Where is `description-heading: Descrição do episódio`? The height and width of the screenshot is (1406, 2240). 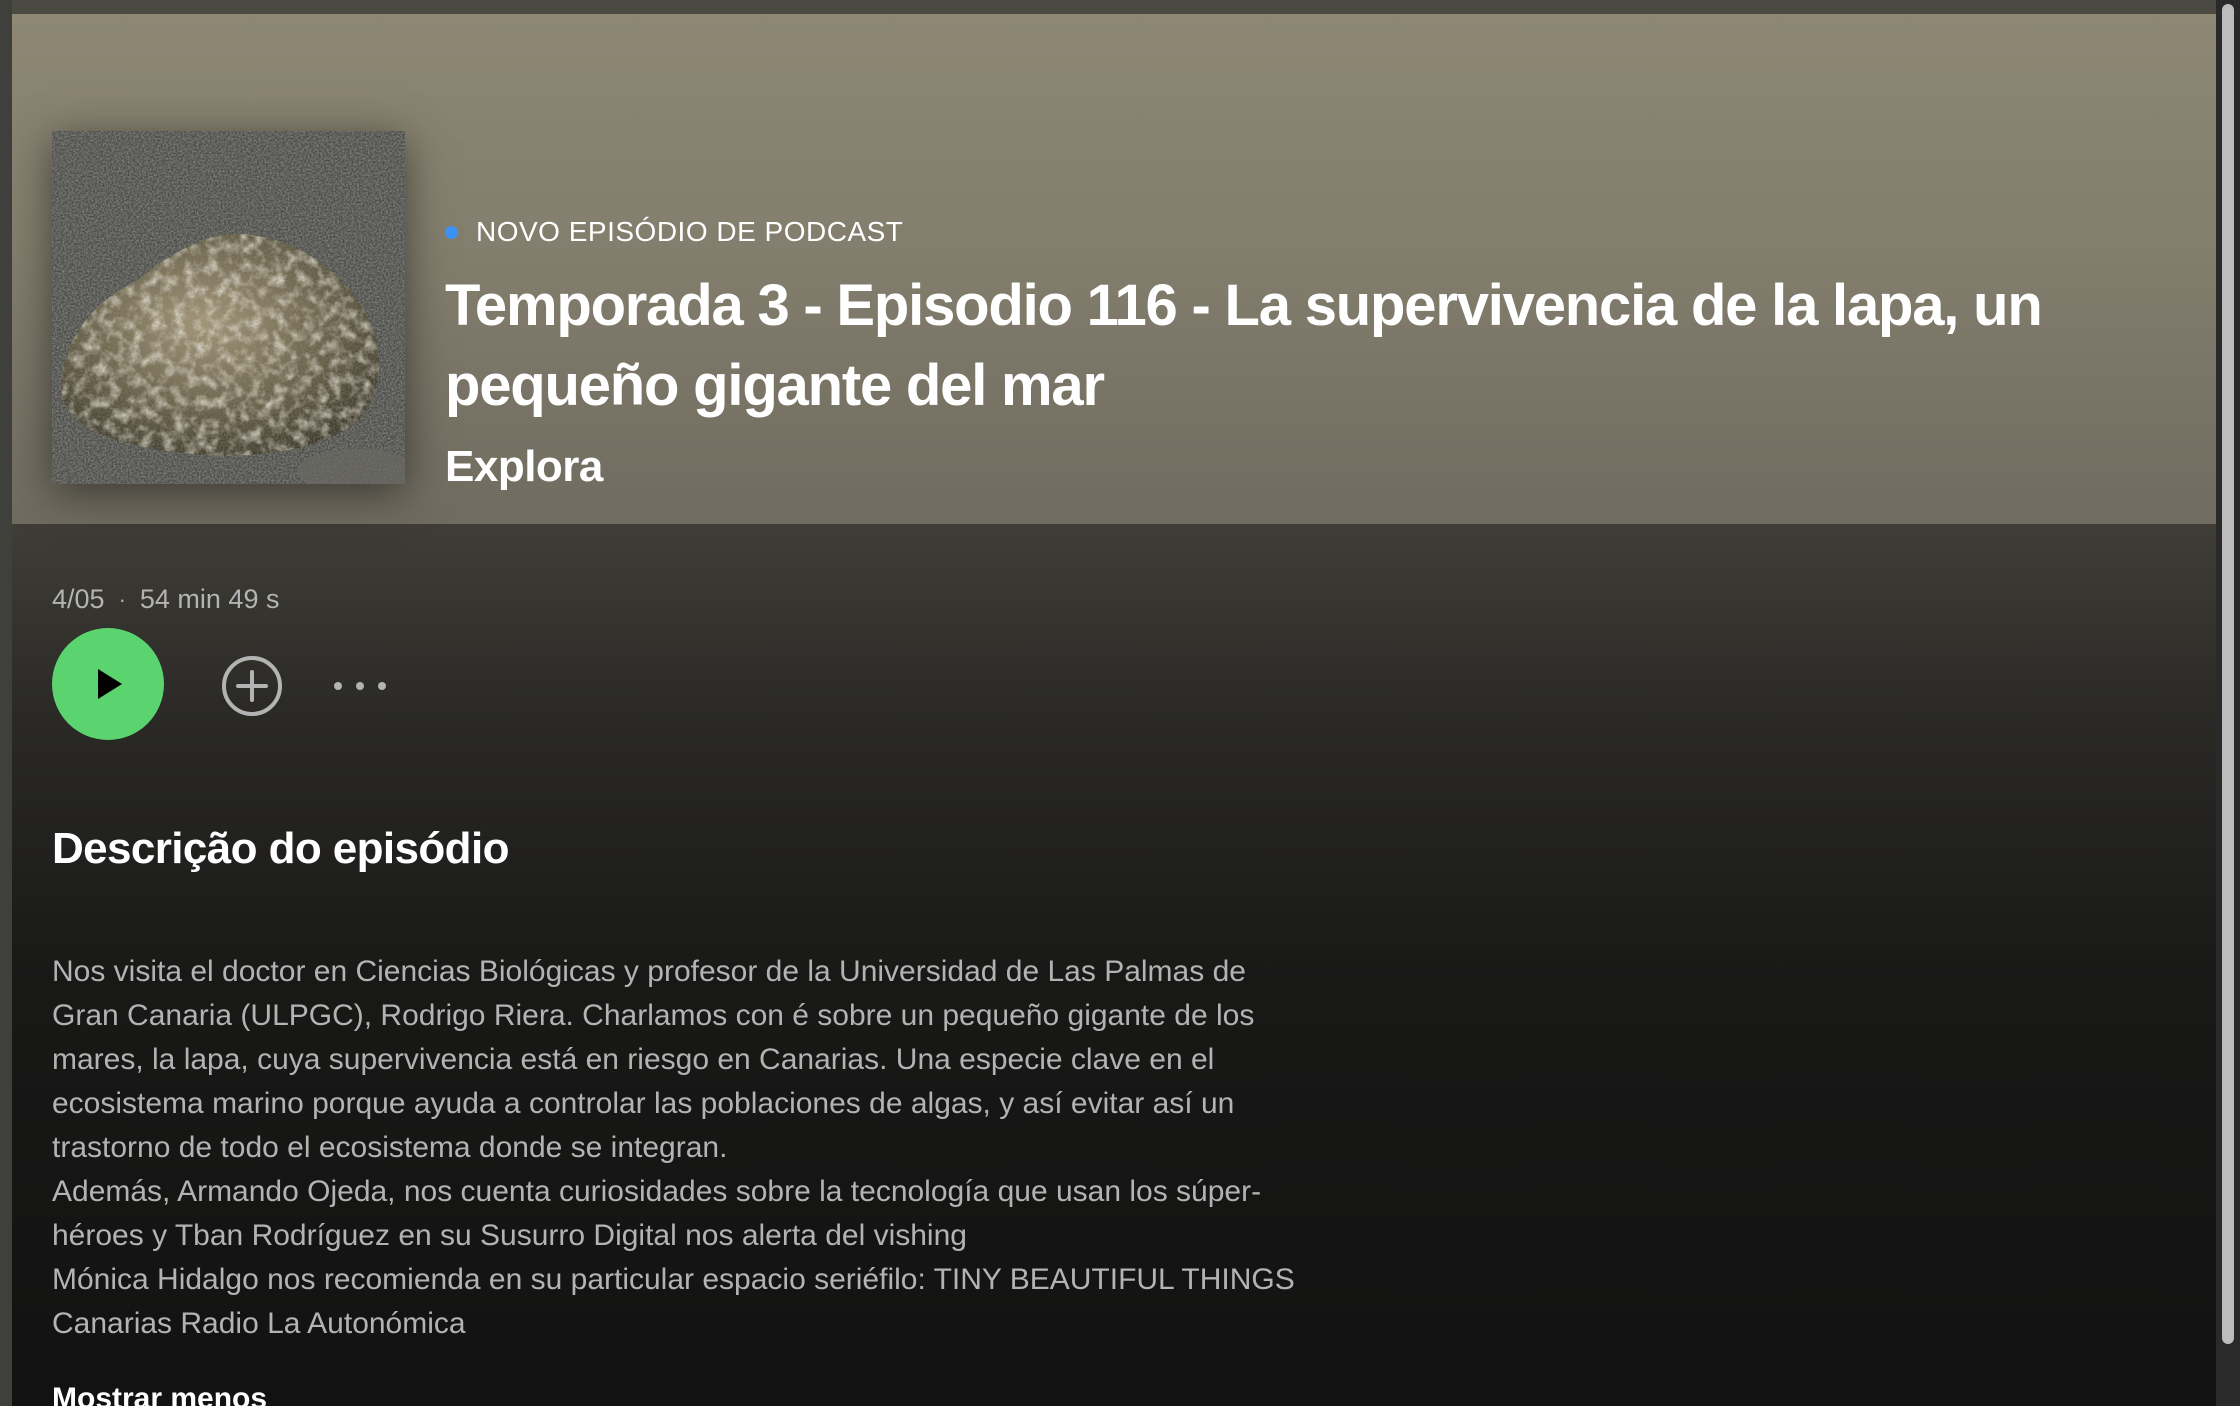 description-heading: Descrição do episódio is located at coordinates (280, 848).